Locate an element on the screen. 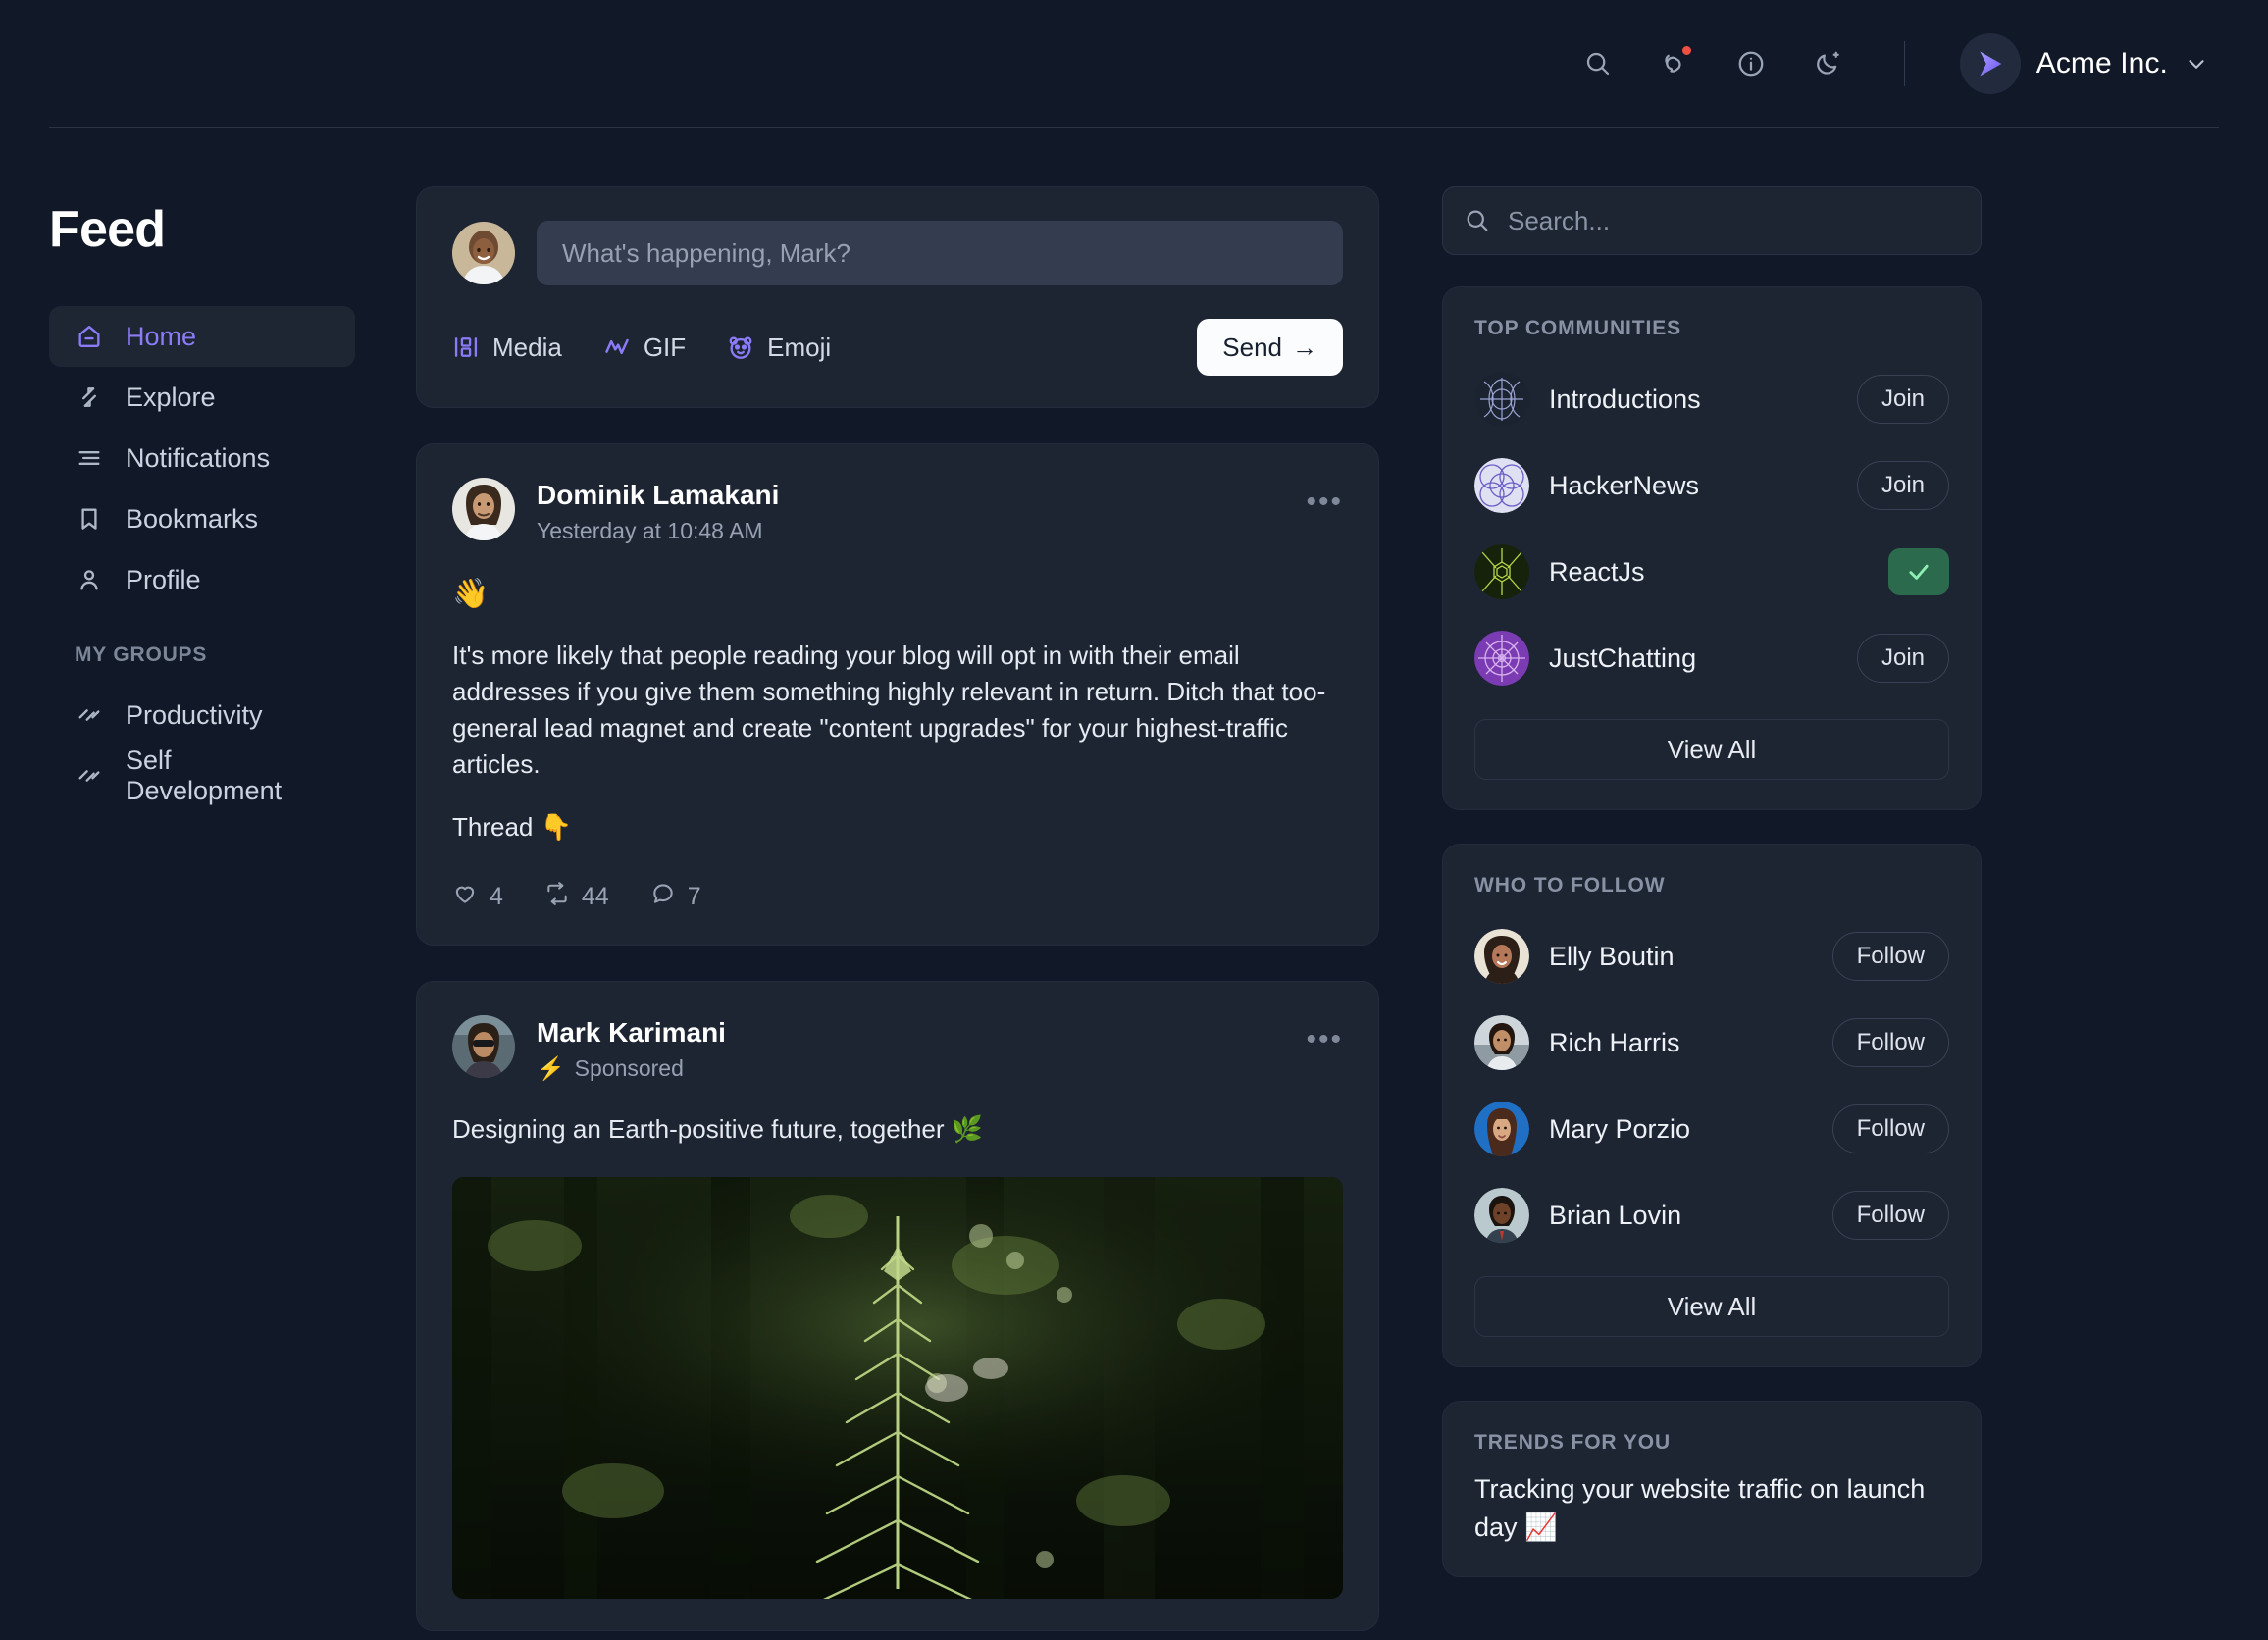 The width and height of the screenshot is (2268, 1640). post-image is located at coordinates (897, 1387).